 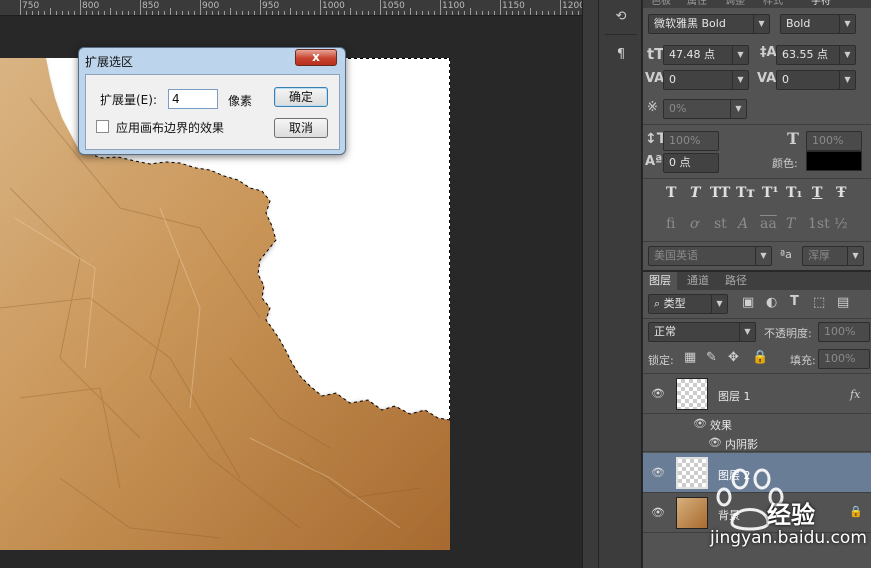 I want to click on tab-layers: 图层, so click(x=660, y=281).